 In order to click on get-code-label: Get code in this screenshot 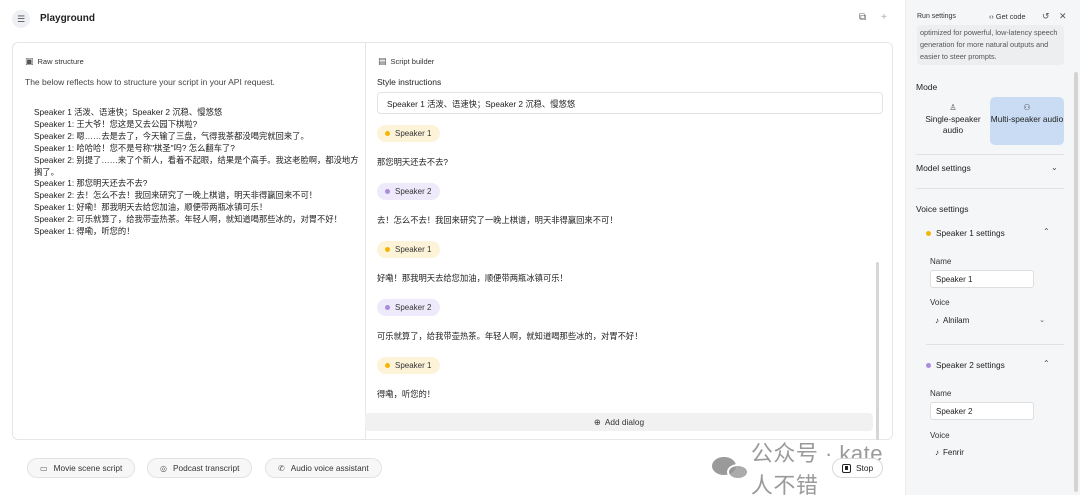, I will do `click(1010, 16)`.